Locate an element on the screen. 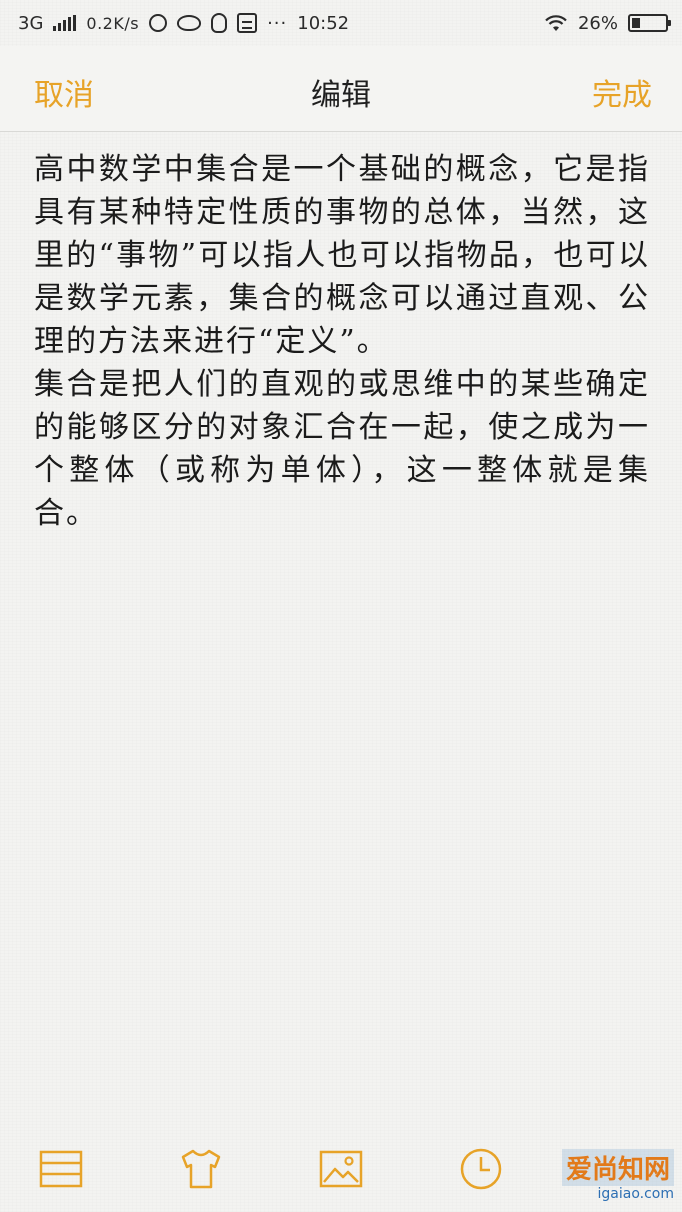 This screenshot has height=1212, width=682. clock-icon is located at coordinates (481, 1169).